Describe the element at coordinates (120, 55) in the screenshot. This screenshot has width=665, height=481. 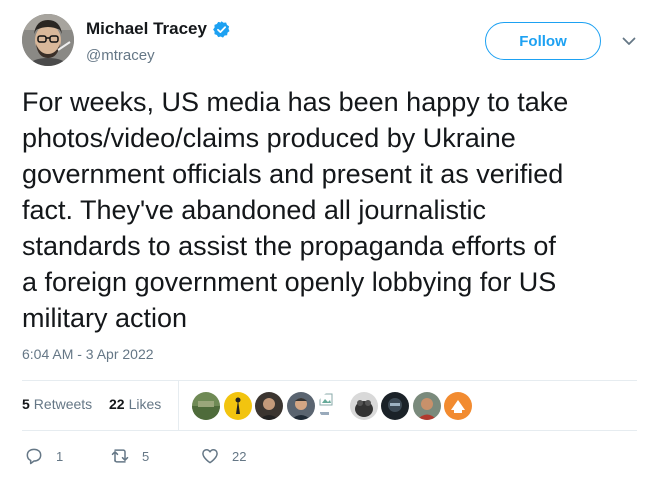
I see `author-handle: @mtracey` at that location.